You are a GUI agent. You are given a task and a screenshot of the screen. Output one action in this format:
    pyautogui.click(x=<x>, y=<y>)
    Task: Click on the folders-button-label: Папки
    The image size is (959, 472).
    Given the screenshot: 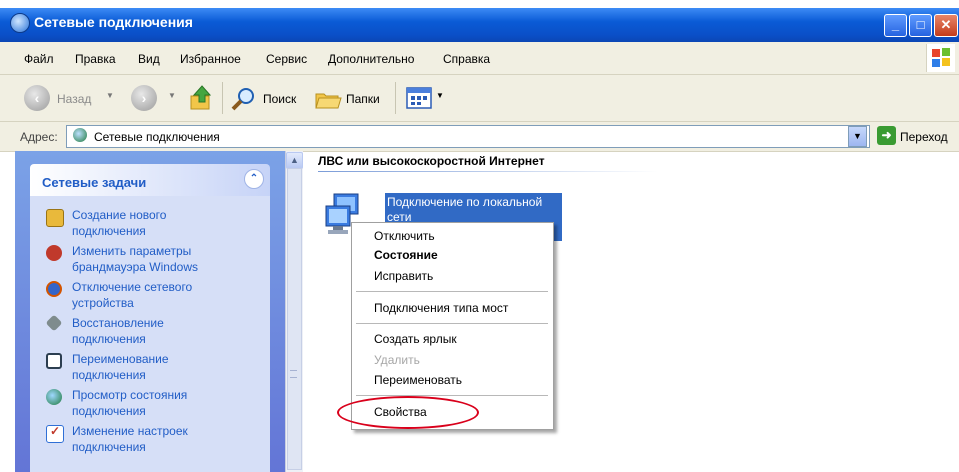 What is the action you would take?
    pyautogui.click(x=363, y=99)
    